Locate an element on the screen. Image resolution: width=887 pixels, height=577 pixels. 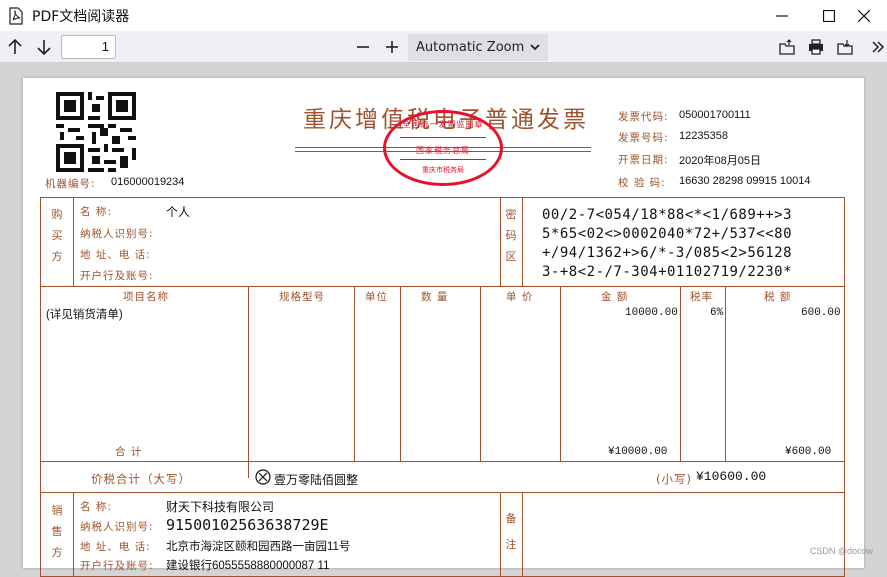
col-spec: 规格型号 is located at coordinates (302, 297).